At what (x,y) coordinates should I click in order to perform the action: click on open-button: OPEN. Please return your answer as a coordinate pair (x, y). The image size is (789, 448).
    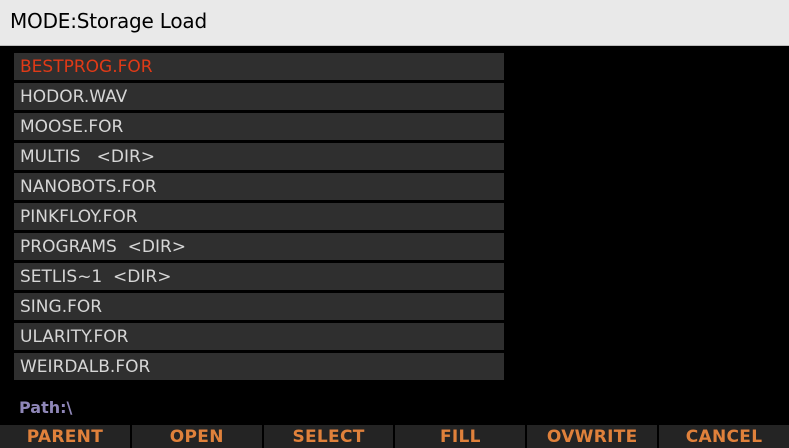
    Looking at the image, I should click on (196, 436).